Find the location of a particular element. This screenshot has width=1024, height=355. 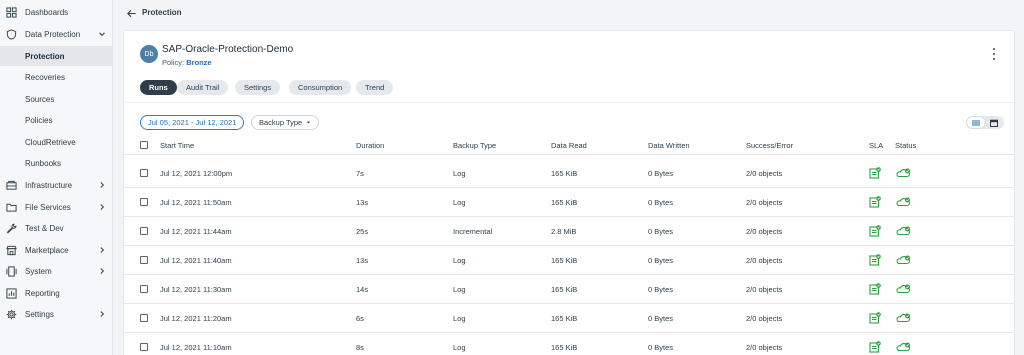

view-toggle is located at coordinates (985, 122).